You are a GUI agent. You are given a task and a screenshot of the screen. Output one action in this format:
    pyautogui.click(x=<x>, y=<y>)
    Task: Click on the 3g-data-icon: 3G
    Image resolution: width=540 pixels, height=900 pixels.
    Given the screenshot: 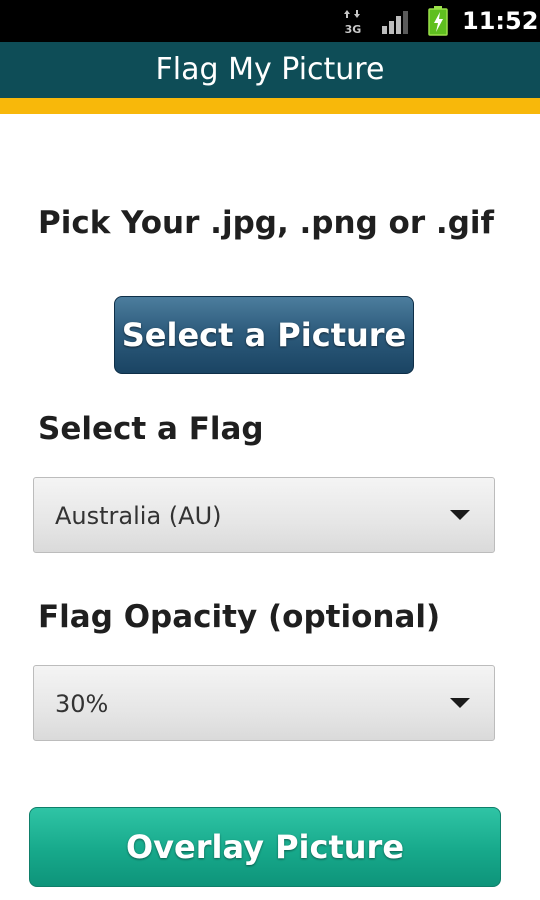 What is the action you would take?
    pyautogui.click(x=353, y=22)
    